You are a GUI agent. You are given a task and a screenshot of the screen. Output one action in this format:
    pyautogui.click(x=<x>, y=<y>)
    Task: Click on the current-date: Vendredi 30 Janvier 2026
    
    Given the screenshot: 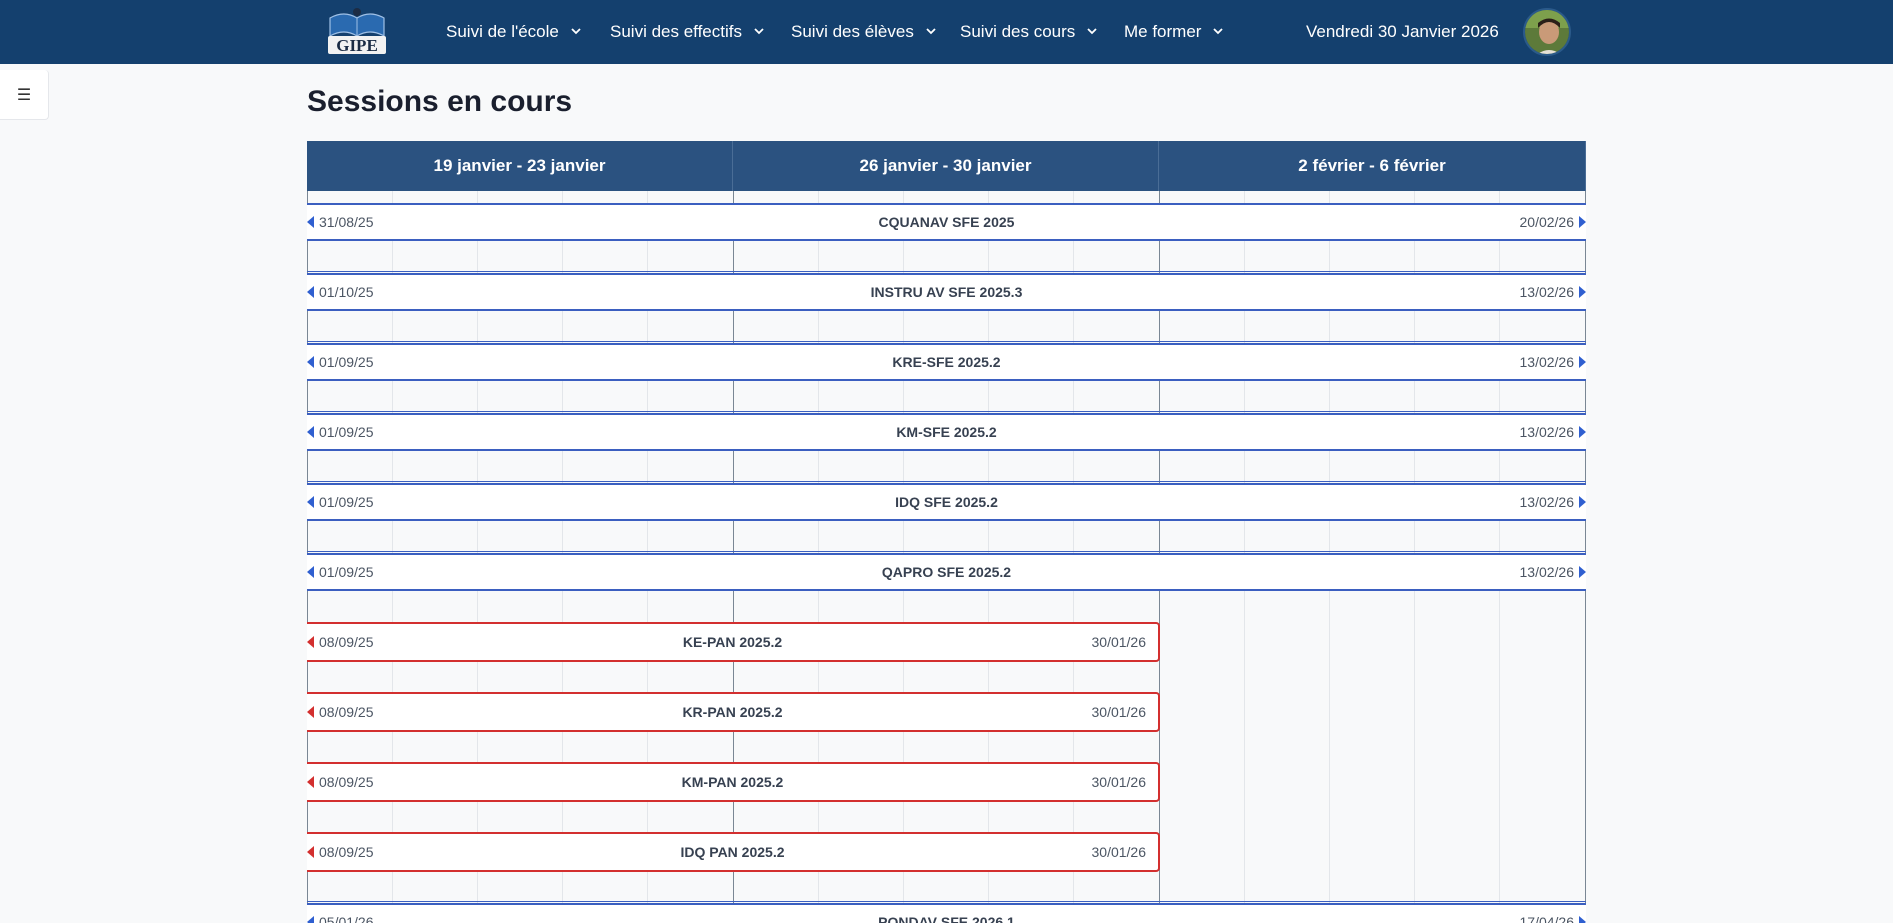 What is the action you would take?
    pyautogui.click(x=1402, y=31)
    